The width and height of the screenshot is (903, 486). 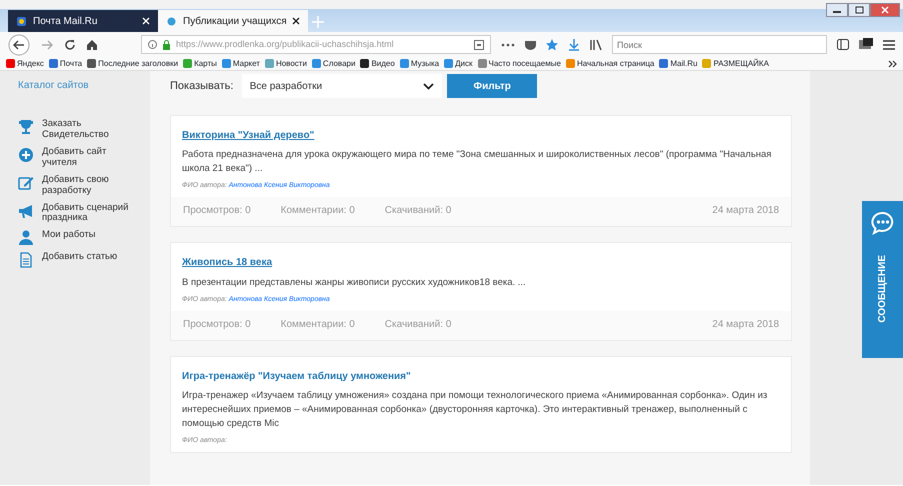 I want to click on browser-tab: Публикации учащихся, so click(x=233, y=21).